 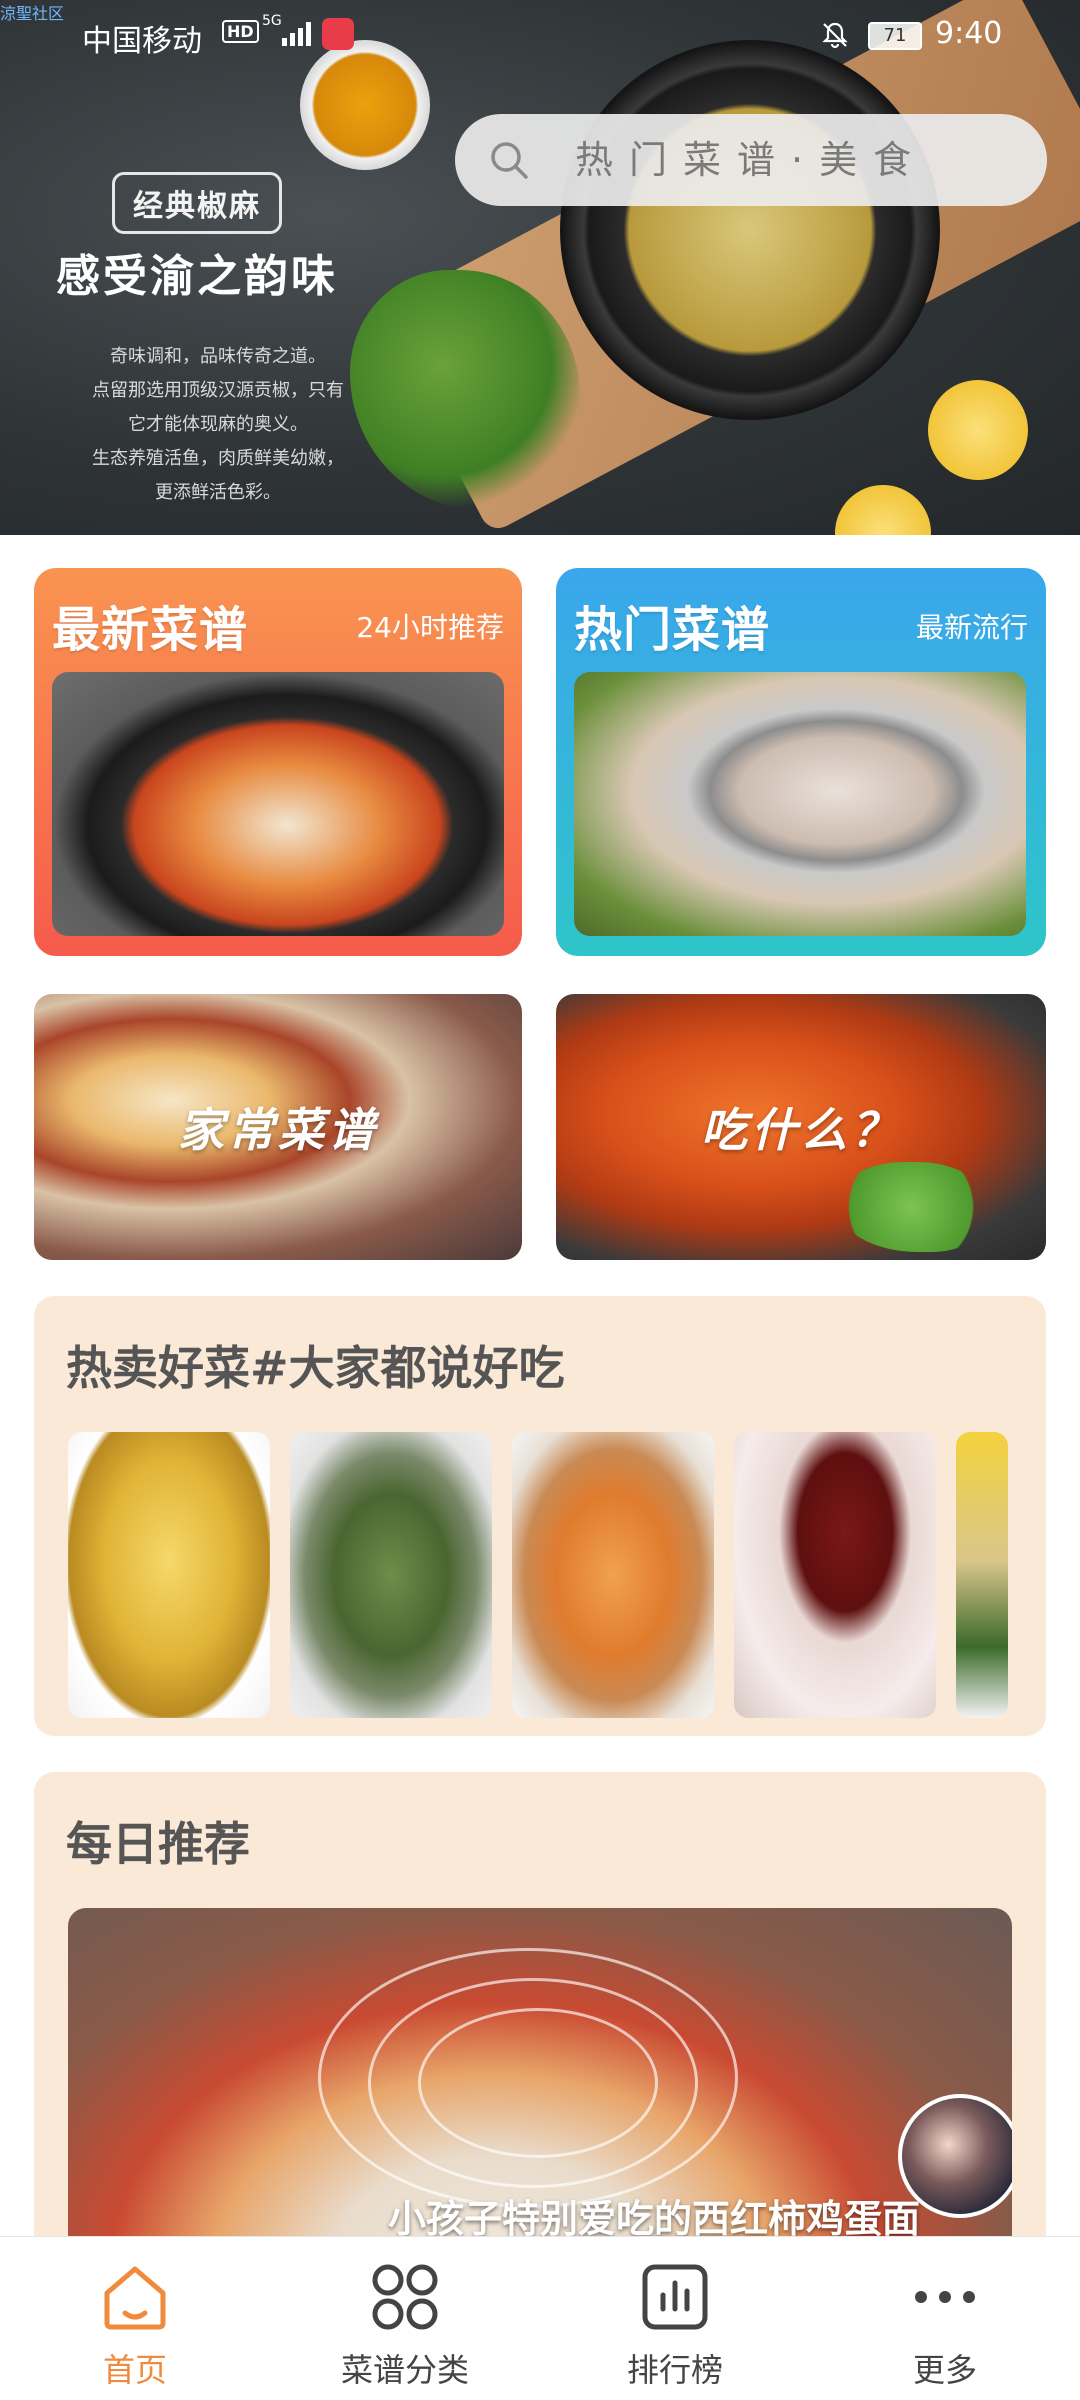 I want to click on home-icon, so click(x=135, y=2298).